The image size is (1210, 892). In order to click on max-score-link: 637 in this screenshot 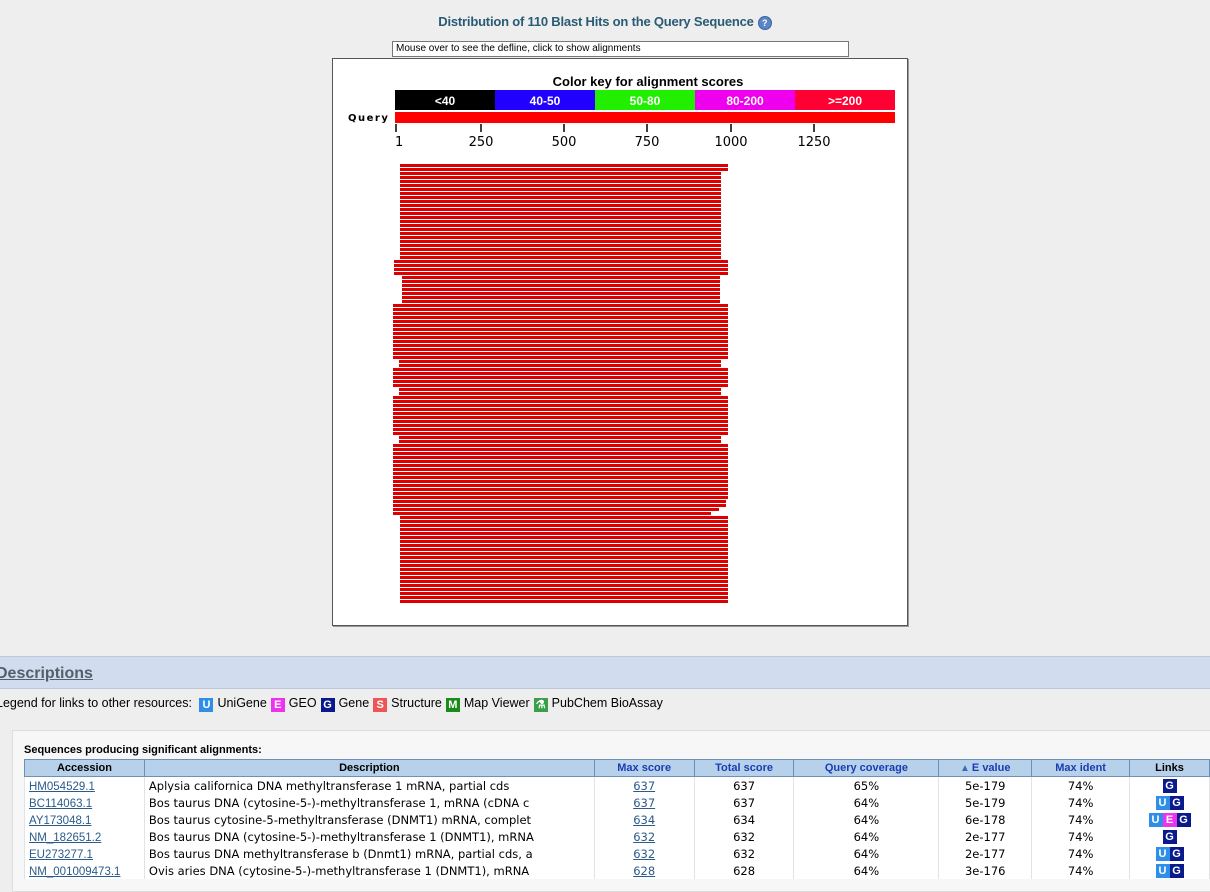, I will do `click(644, 803)`.